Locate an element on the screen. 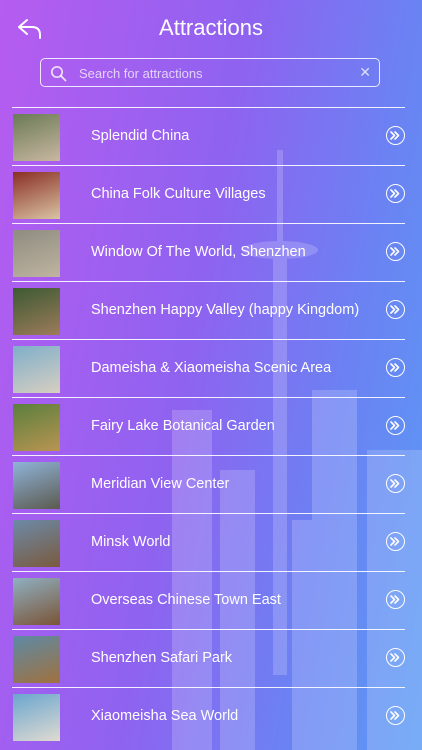 The width and height of the screenshot is (422, 750). list-item: Shenzhen Happy Valley (happy Kingdom) is located at coordinates (208, 310).